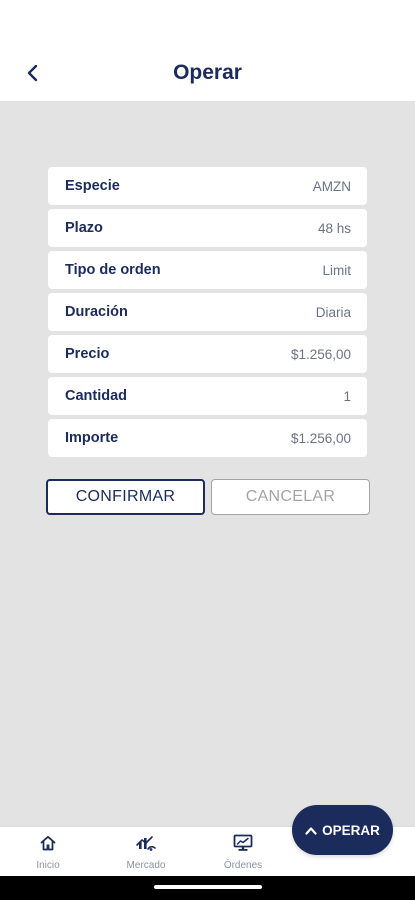  I want to click on row-plazo: Plazo 48 hs, so click(207, 228).